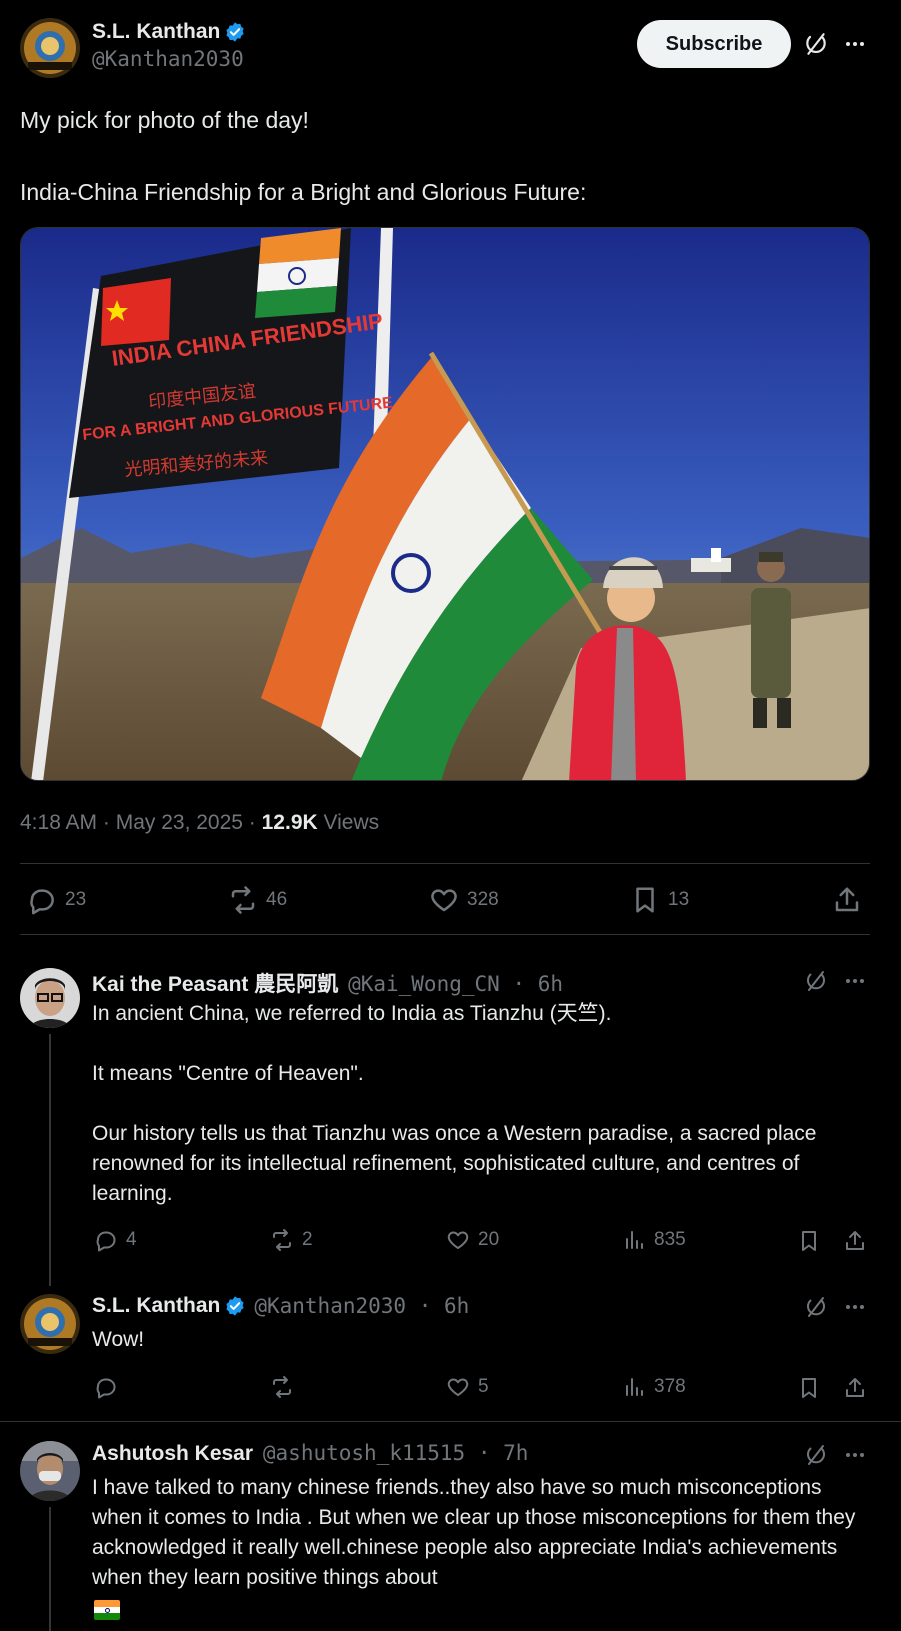 Image resolution: width=901 pixels, height=1631 pixels. I want to click on reply-count: 4, so click(131, 1239).